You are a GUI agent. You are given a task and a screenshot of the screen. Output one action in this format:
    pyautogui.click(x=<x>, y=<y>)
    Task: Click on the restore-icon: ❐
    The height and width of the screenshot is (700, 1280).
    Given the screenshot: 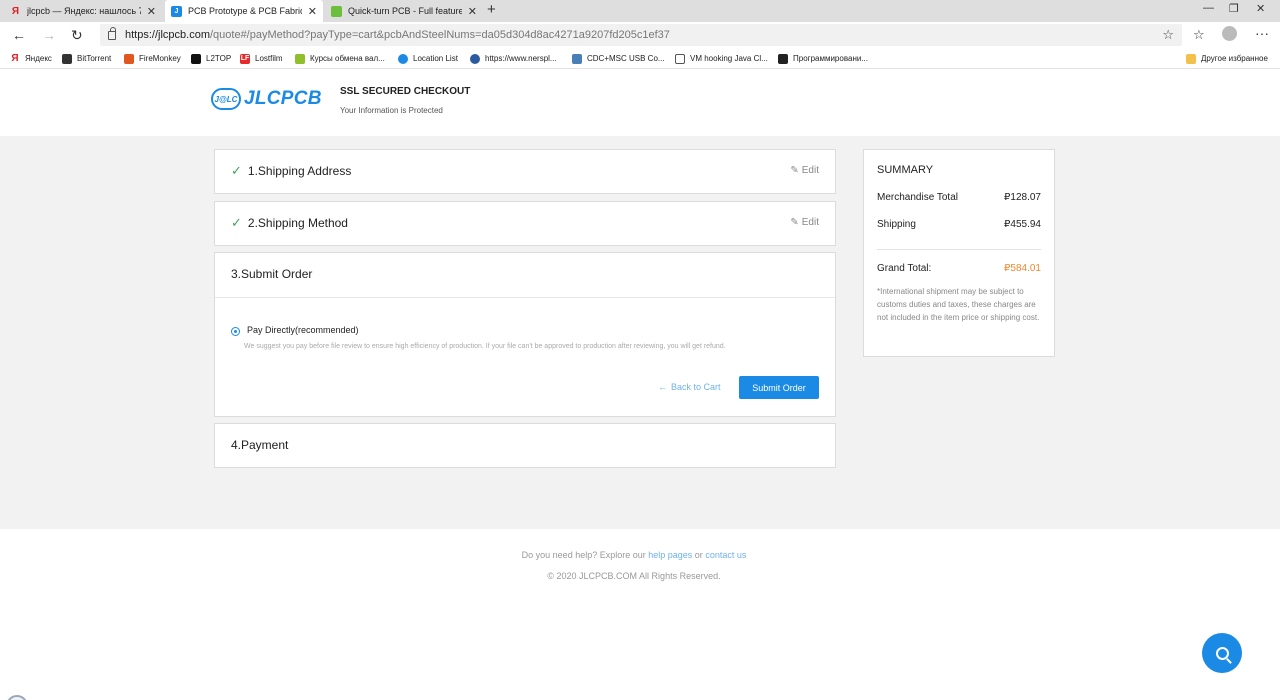 What is the action you would take?
    pyautogui.click(x=1234, y=8)
    